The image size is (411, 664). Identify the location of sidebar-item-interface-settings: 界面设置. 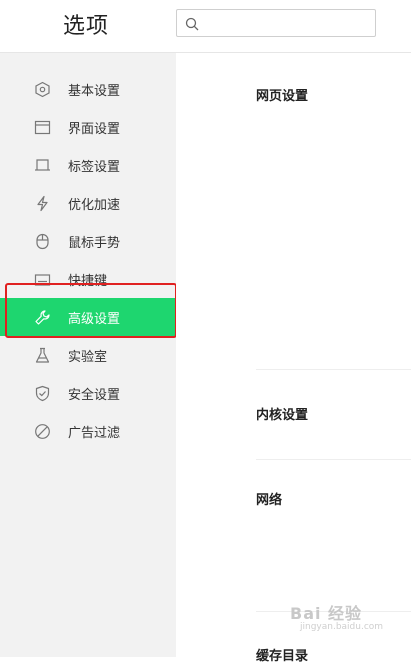
(88, 127).